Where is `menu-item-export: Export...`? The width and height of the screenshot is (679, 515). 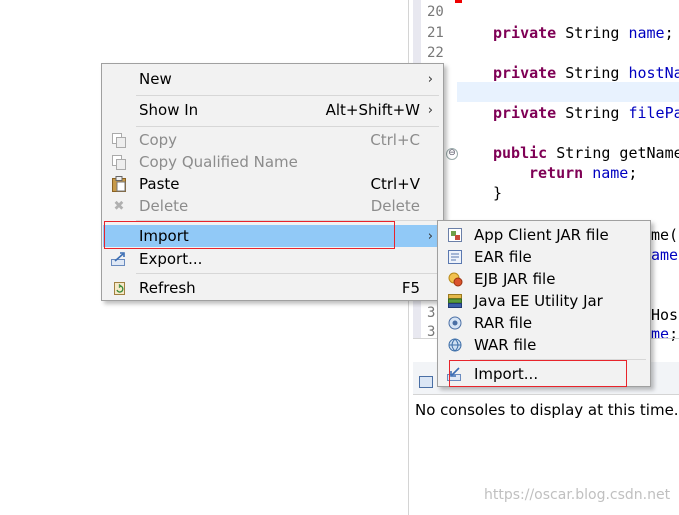 menu-item-export: Export... is located at coordinates (272, 259).